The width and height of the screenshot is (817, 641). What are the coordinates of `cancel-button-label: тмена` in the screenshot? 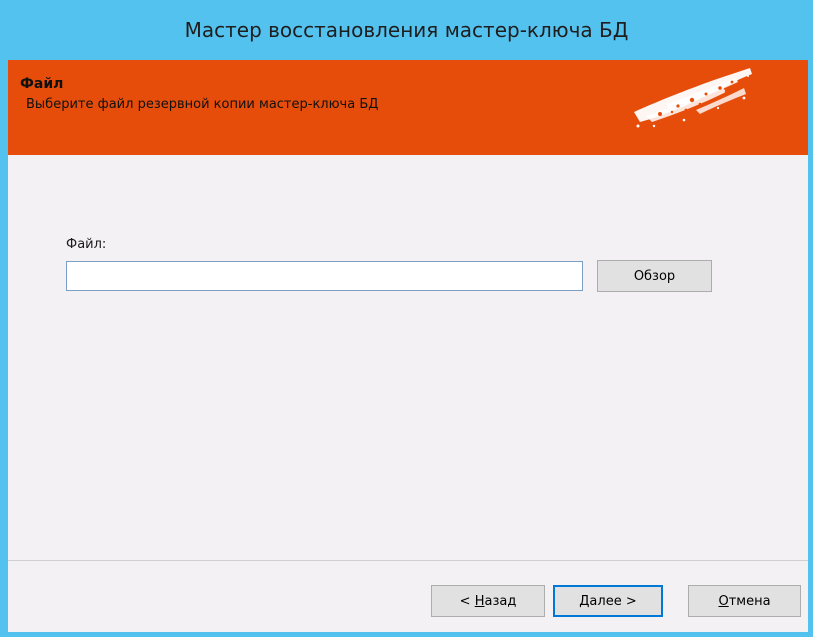 It's located at (749, 601).